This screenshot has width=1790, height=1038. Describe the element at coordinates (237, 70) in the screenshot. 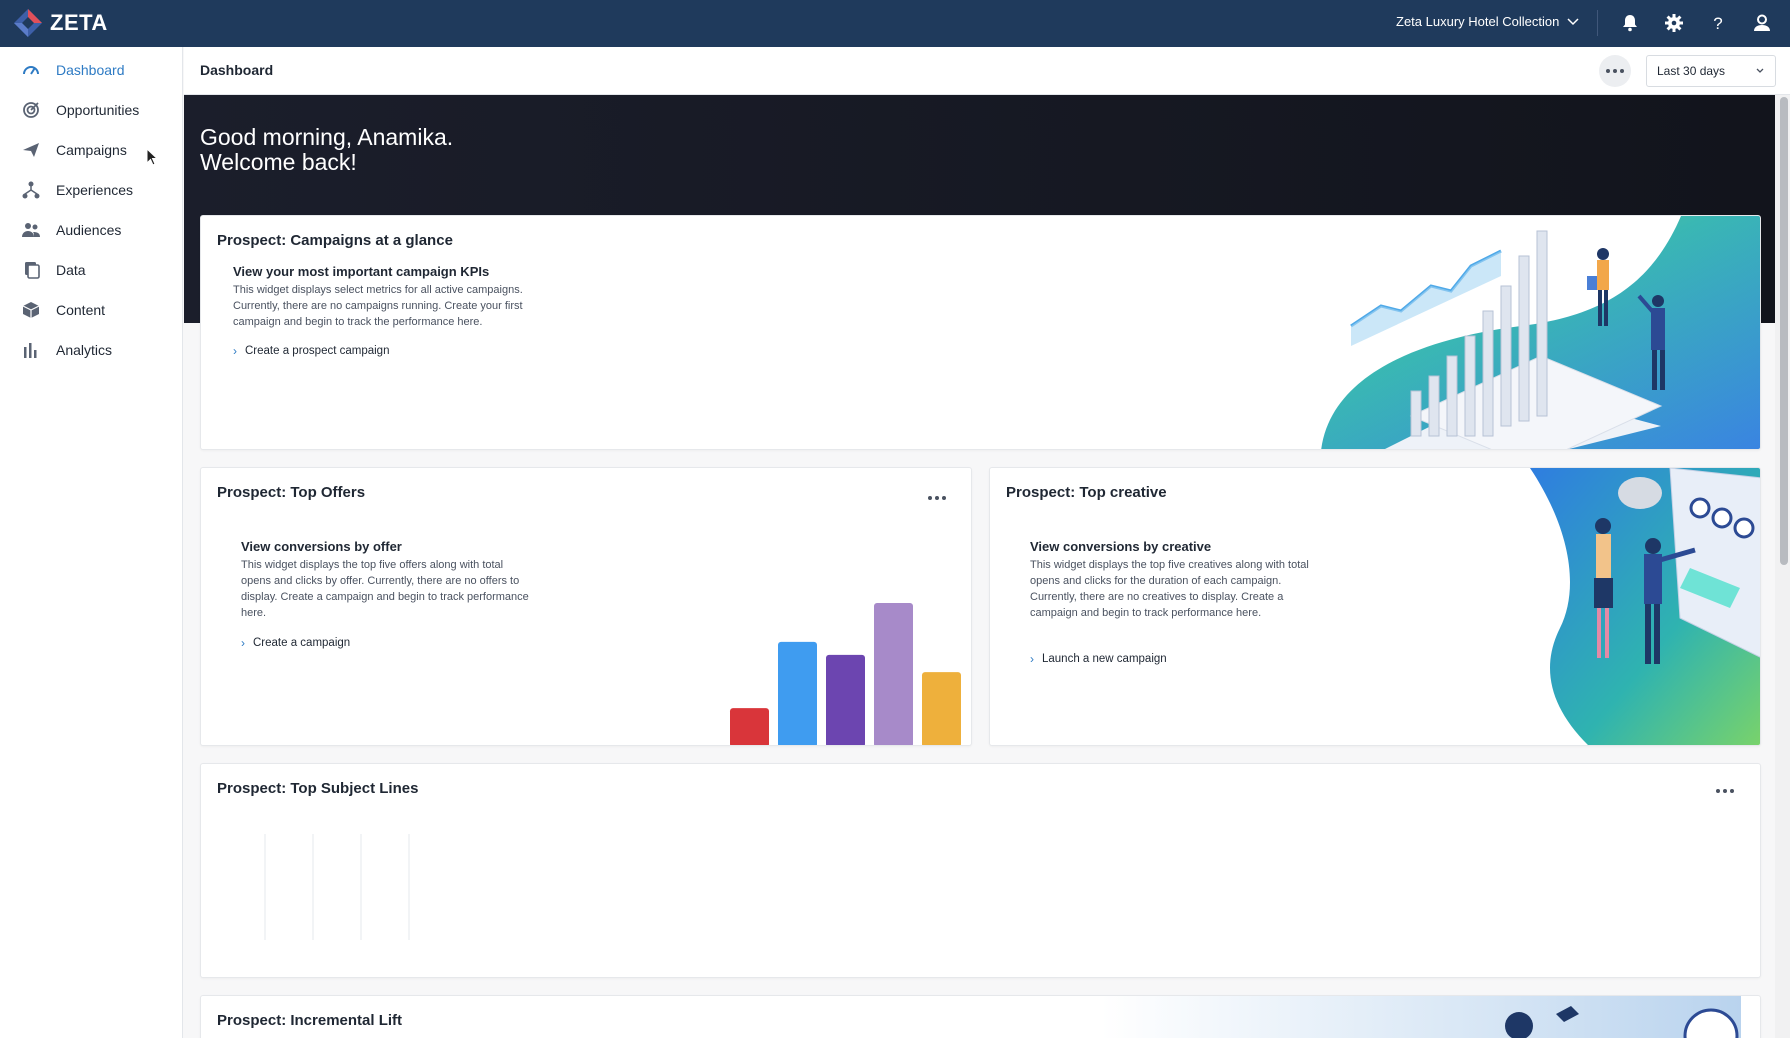

I see `page-title: Dashboard` at that location.